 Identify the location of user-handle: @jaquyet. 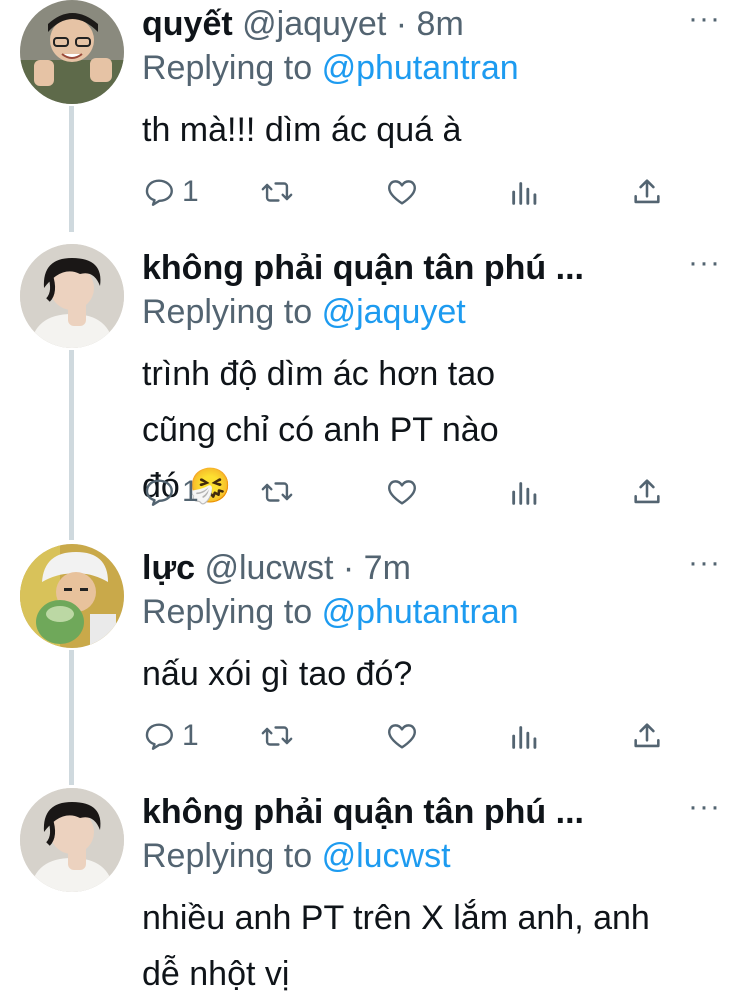
(314, 24).